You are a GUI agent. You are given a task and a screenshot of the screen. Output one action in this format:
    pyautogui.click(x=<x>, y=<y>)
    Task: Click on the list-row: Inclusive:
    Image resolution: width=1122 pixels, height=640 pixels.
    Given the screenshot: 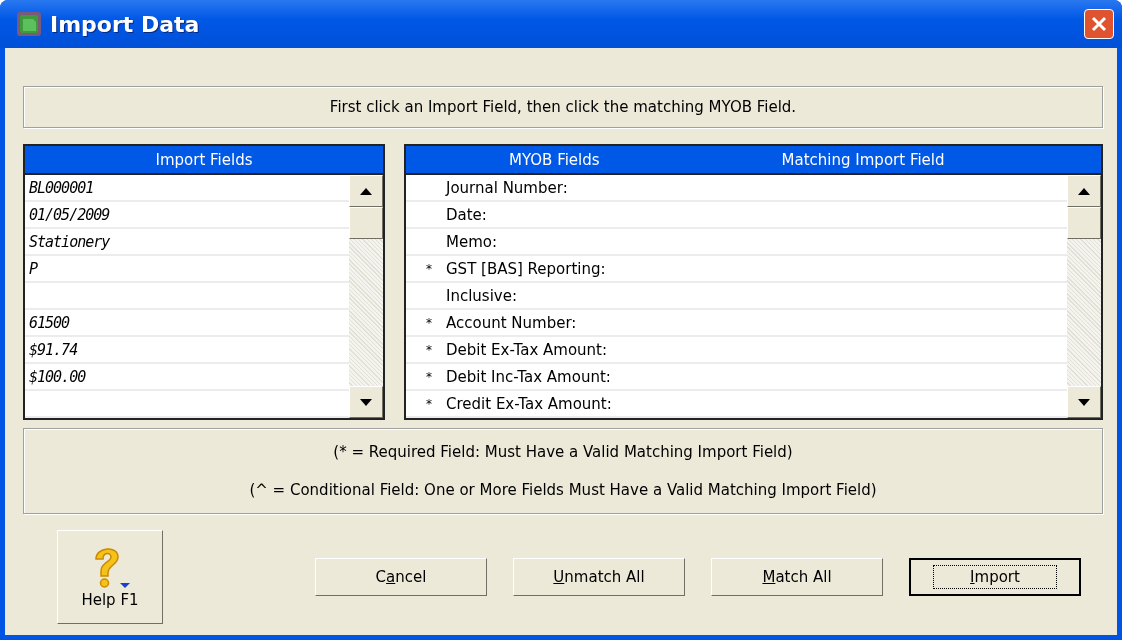 What is the action you would take?
    pyautogui.click(x=736, y=296)
    